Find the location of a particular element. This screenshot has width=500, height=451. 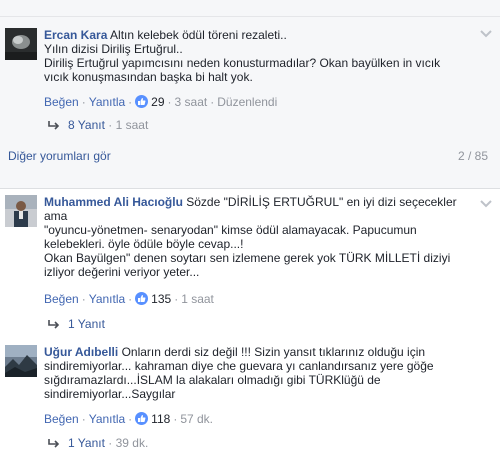

replies-link: 1 Yanıt · 39 dk. is located at coordinates (98, 443).